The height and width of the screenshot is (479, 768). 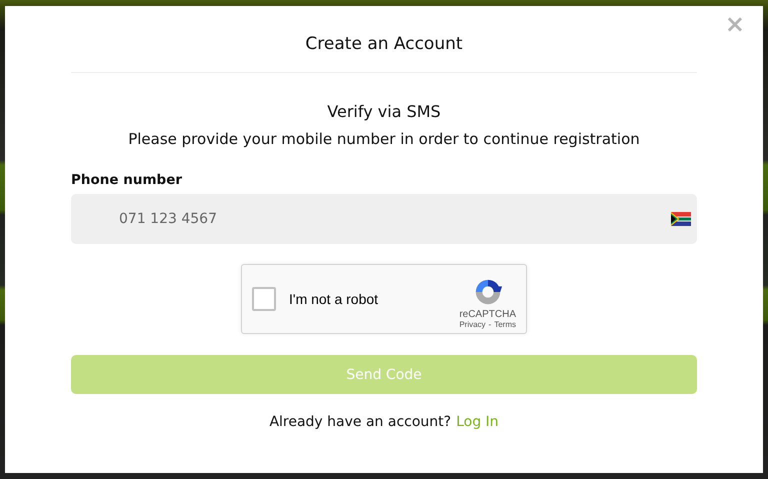 I want to click on footer-text: Already have an account?, so click(x=360, y=422).